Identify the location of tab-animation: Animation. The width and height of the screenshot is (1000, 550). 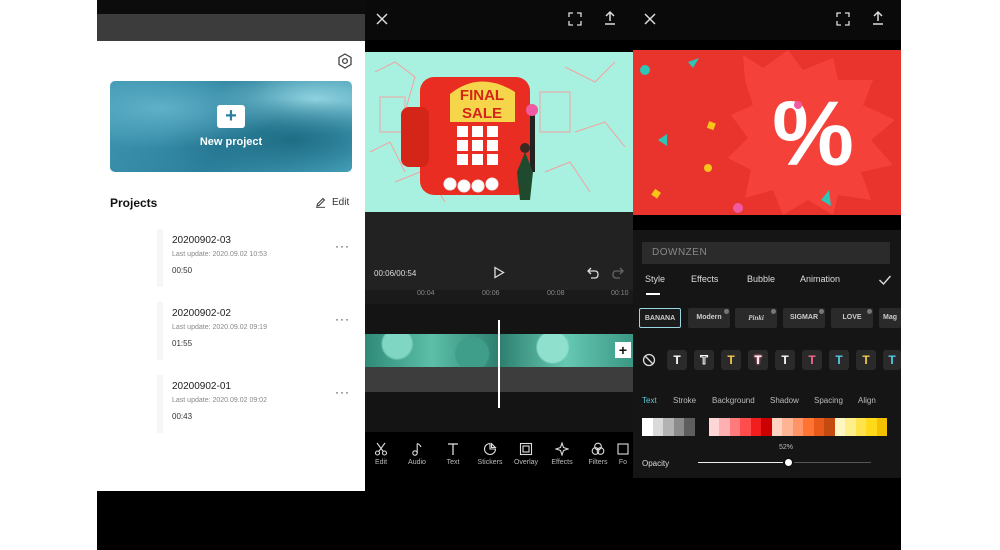
(820, 279).